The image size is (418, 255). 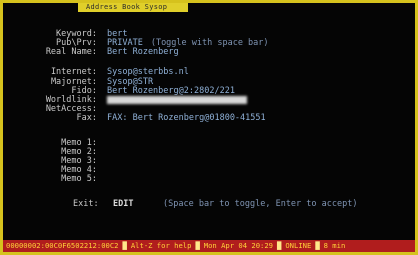 What do you see at coordinates (86, 204) in the screenshot?
I see `exit-label: Exit:` at bounding box center [86, 204].